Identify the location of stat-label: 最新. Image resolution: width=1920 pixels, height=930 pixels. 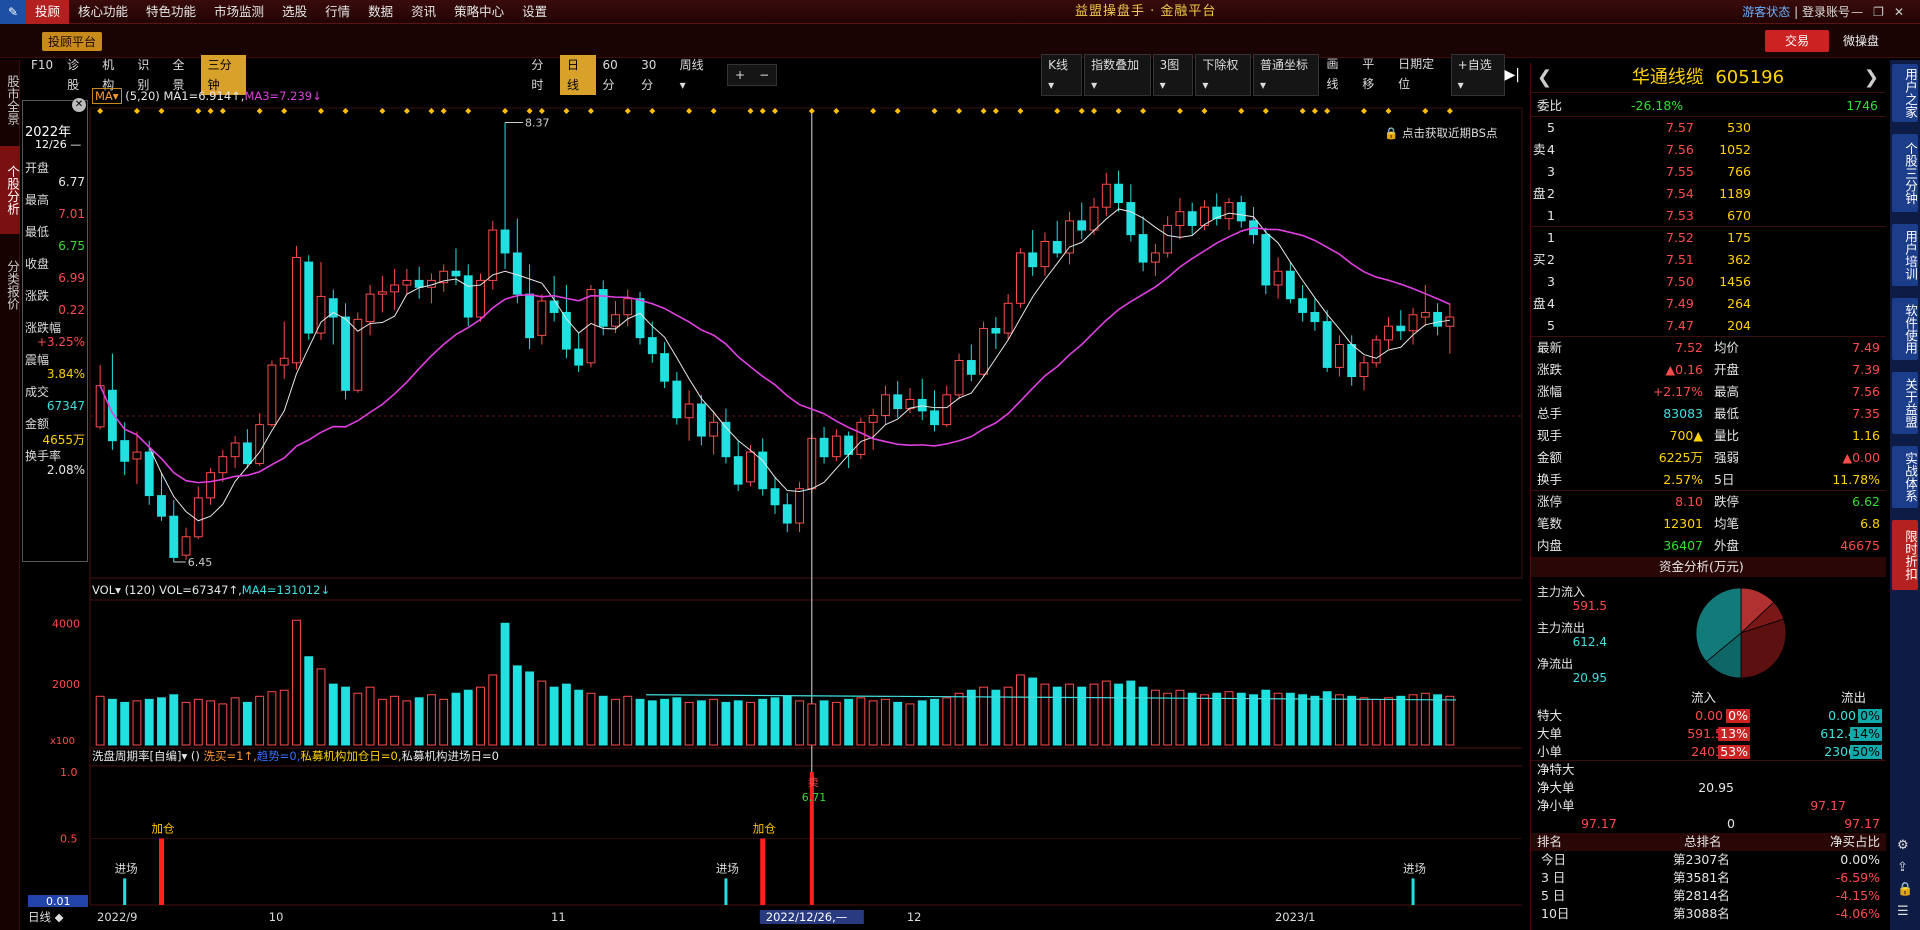
(1550, 347).